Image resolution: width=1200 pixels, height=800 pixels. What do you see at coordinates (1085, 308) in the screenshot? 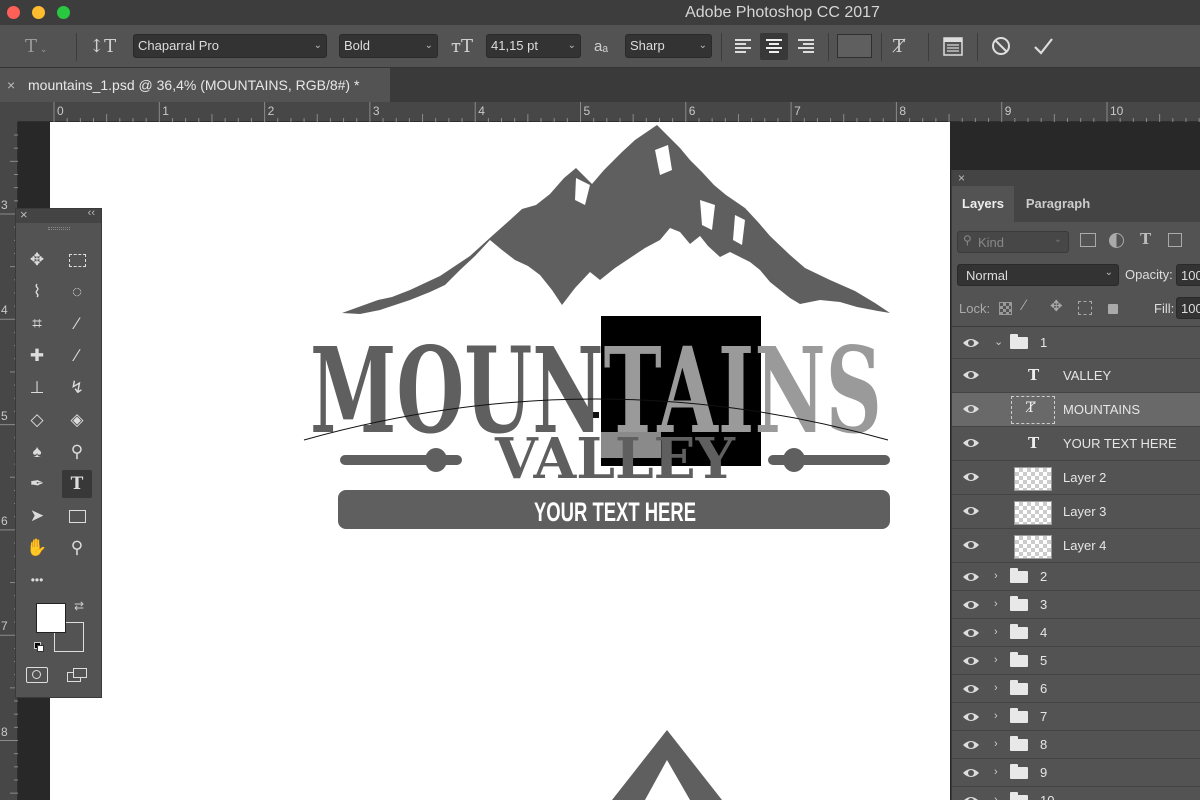
I see `lock-artboard-icon` at bounding box center [1085, 308].